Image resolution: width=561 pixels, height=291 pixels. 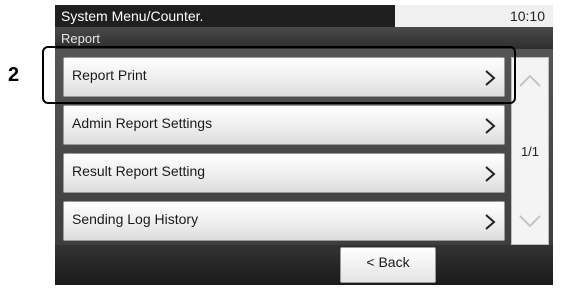 What do you see at coordinates (284, 173) in the screenshot?
I see `menu-item-result-report-setting: Result Report Setting` at bounding box center [284, 173].